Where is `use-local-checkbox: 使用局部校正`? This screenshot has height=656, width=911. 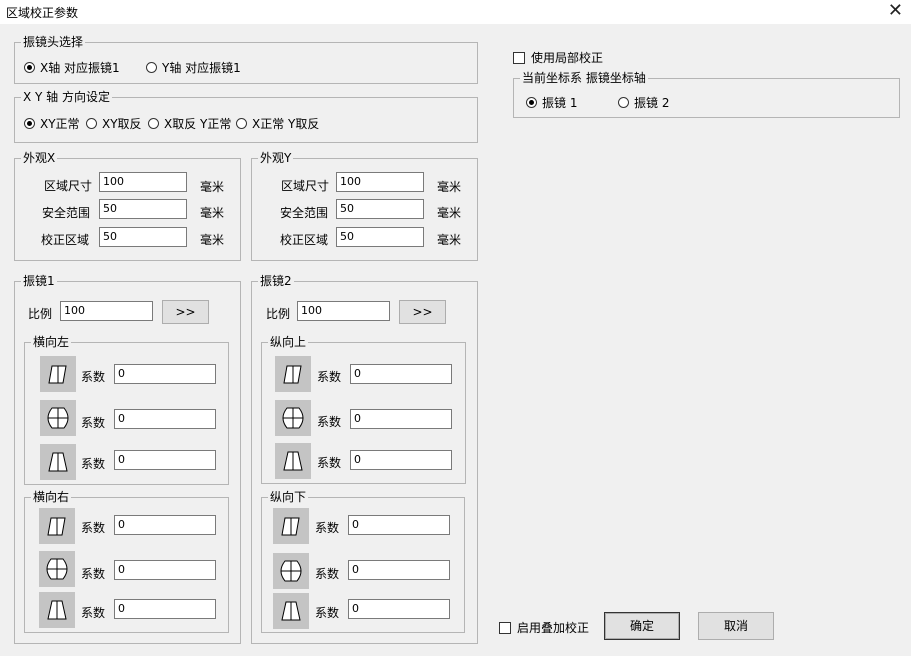
use-local-checkbox: 使用局部校正 is located at coordinates (558, 57).